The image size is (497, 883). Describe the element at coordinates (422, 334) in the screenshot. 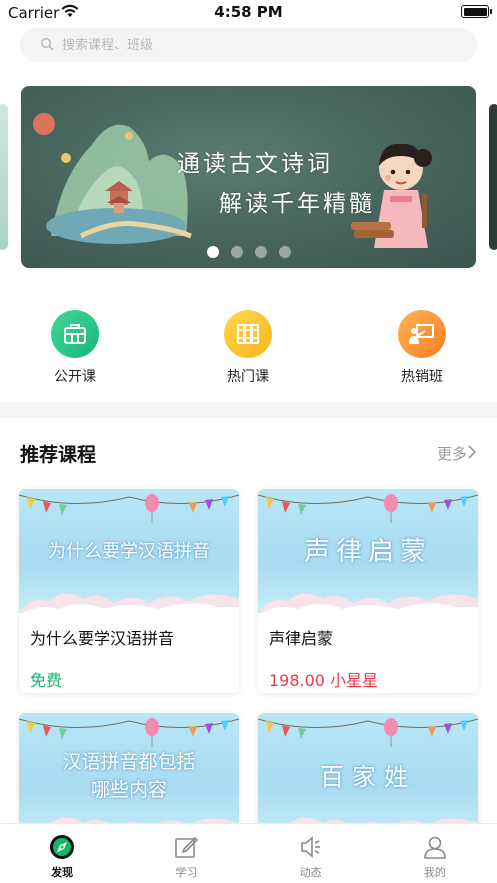

I see `presentation-board-icon` at that location.